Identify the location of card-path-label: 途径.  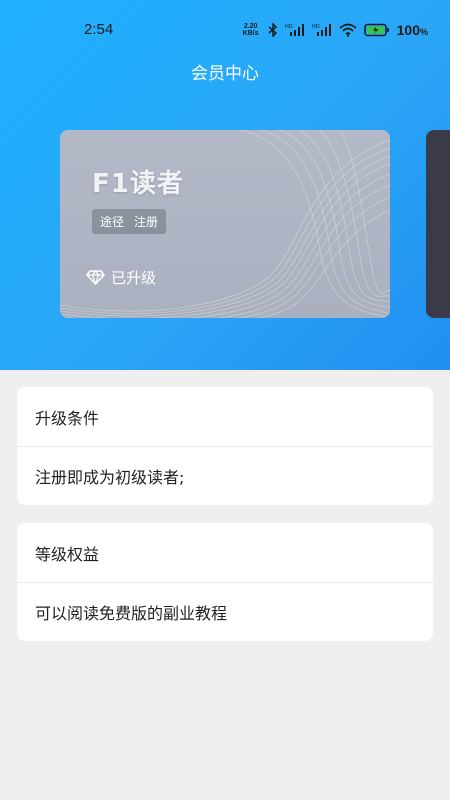
(112, 222).